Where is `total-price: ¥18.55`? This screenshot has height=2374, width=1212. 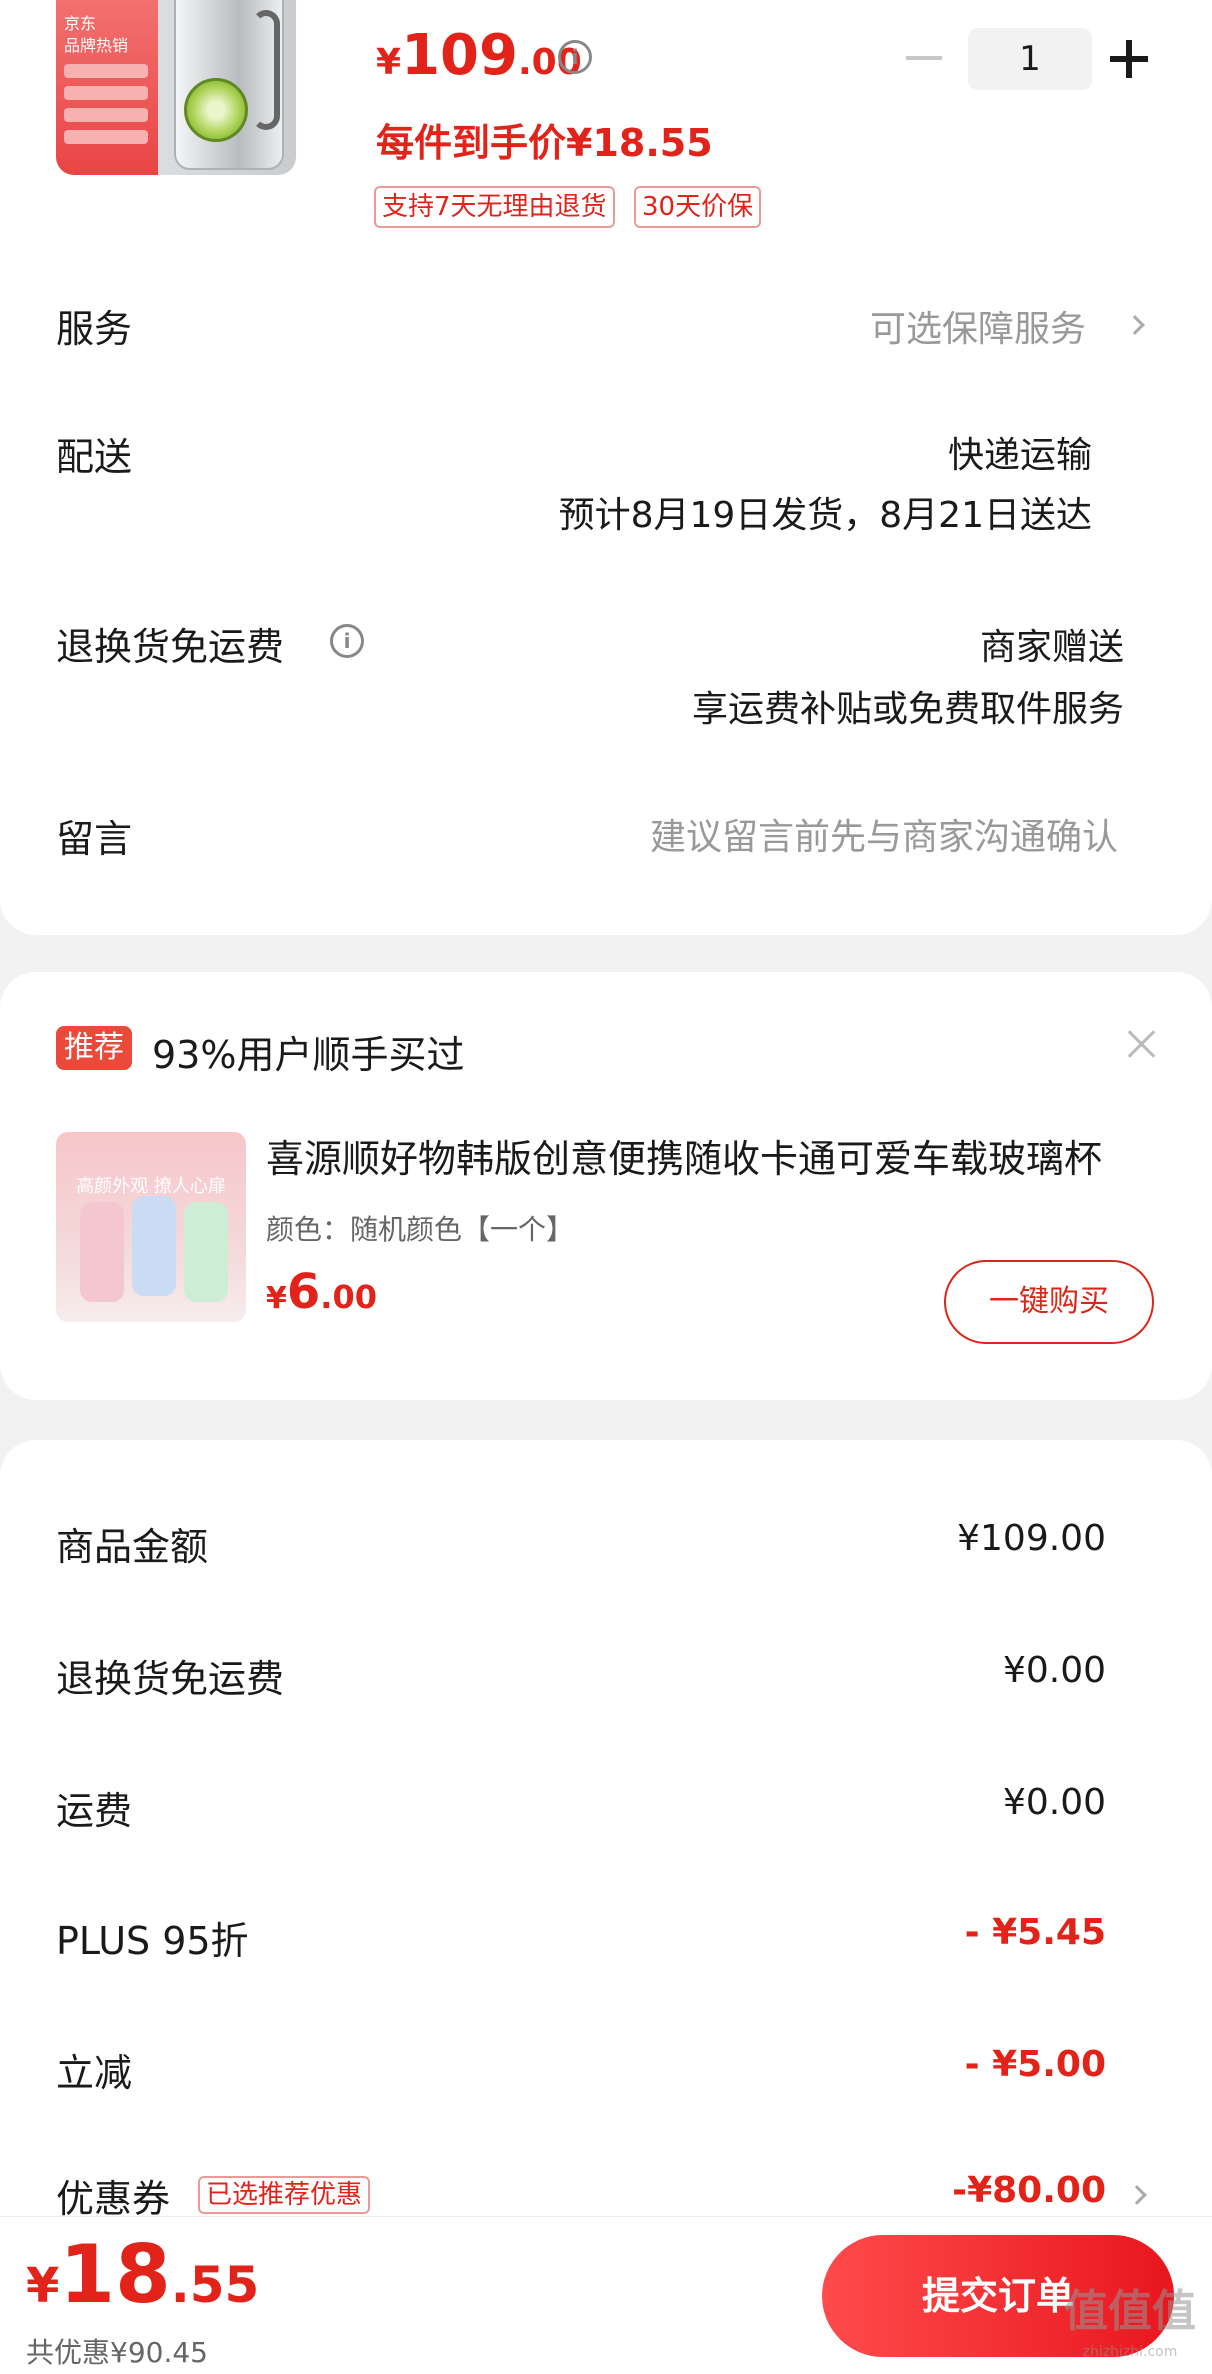
total-price: ¥18.55 is located at coordinates (142, 2275).